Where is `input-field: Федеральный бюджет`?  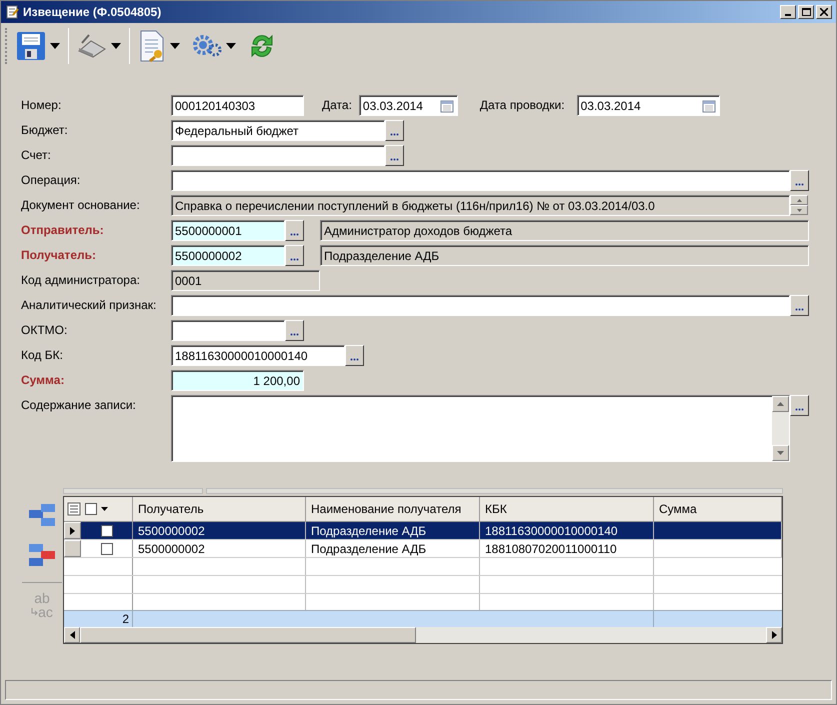
input-field: Федеральный бюджет is located at coordinates (278, 130).